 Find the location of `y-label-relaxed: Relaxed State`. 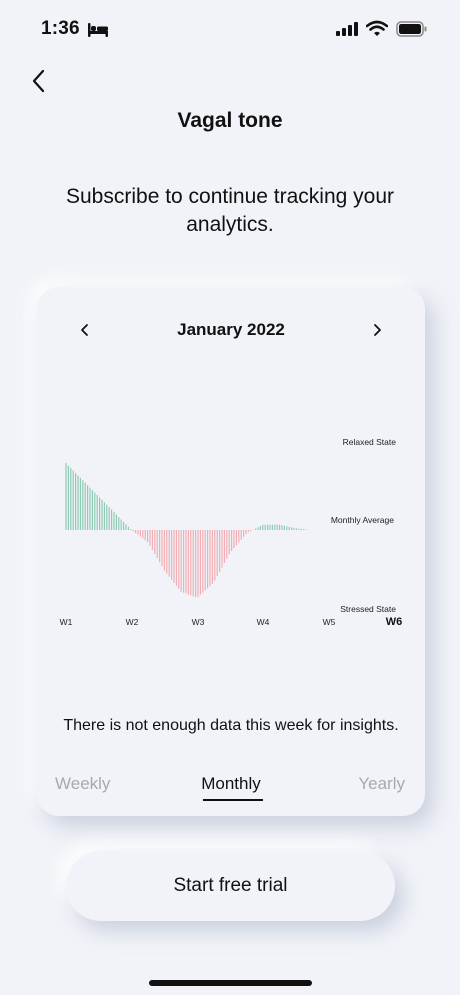

y-label-relaxed: Relaxed State is located at coordinates (370, 442).